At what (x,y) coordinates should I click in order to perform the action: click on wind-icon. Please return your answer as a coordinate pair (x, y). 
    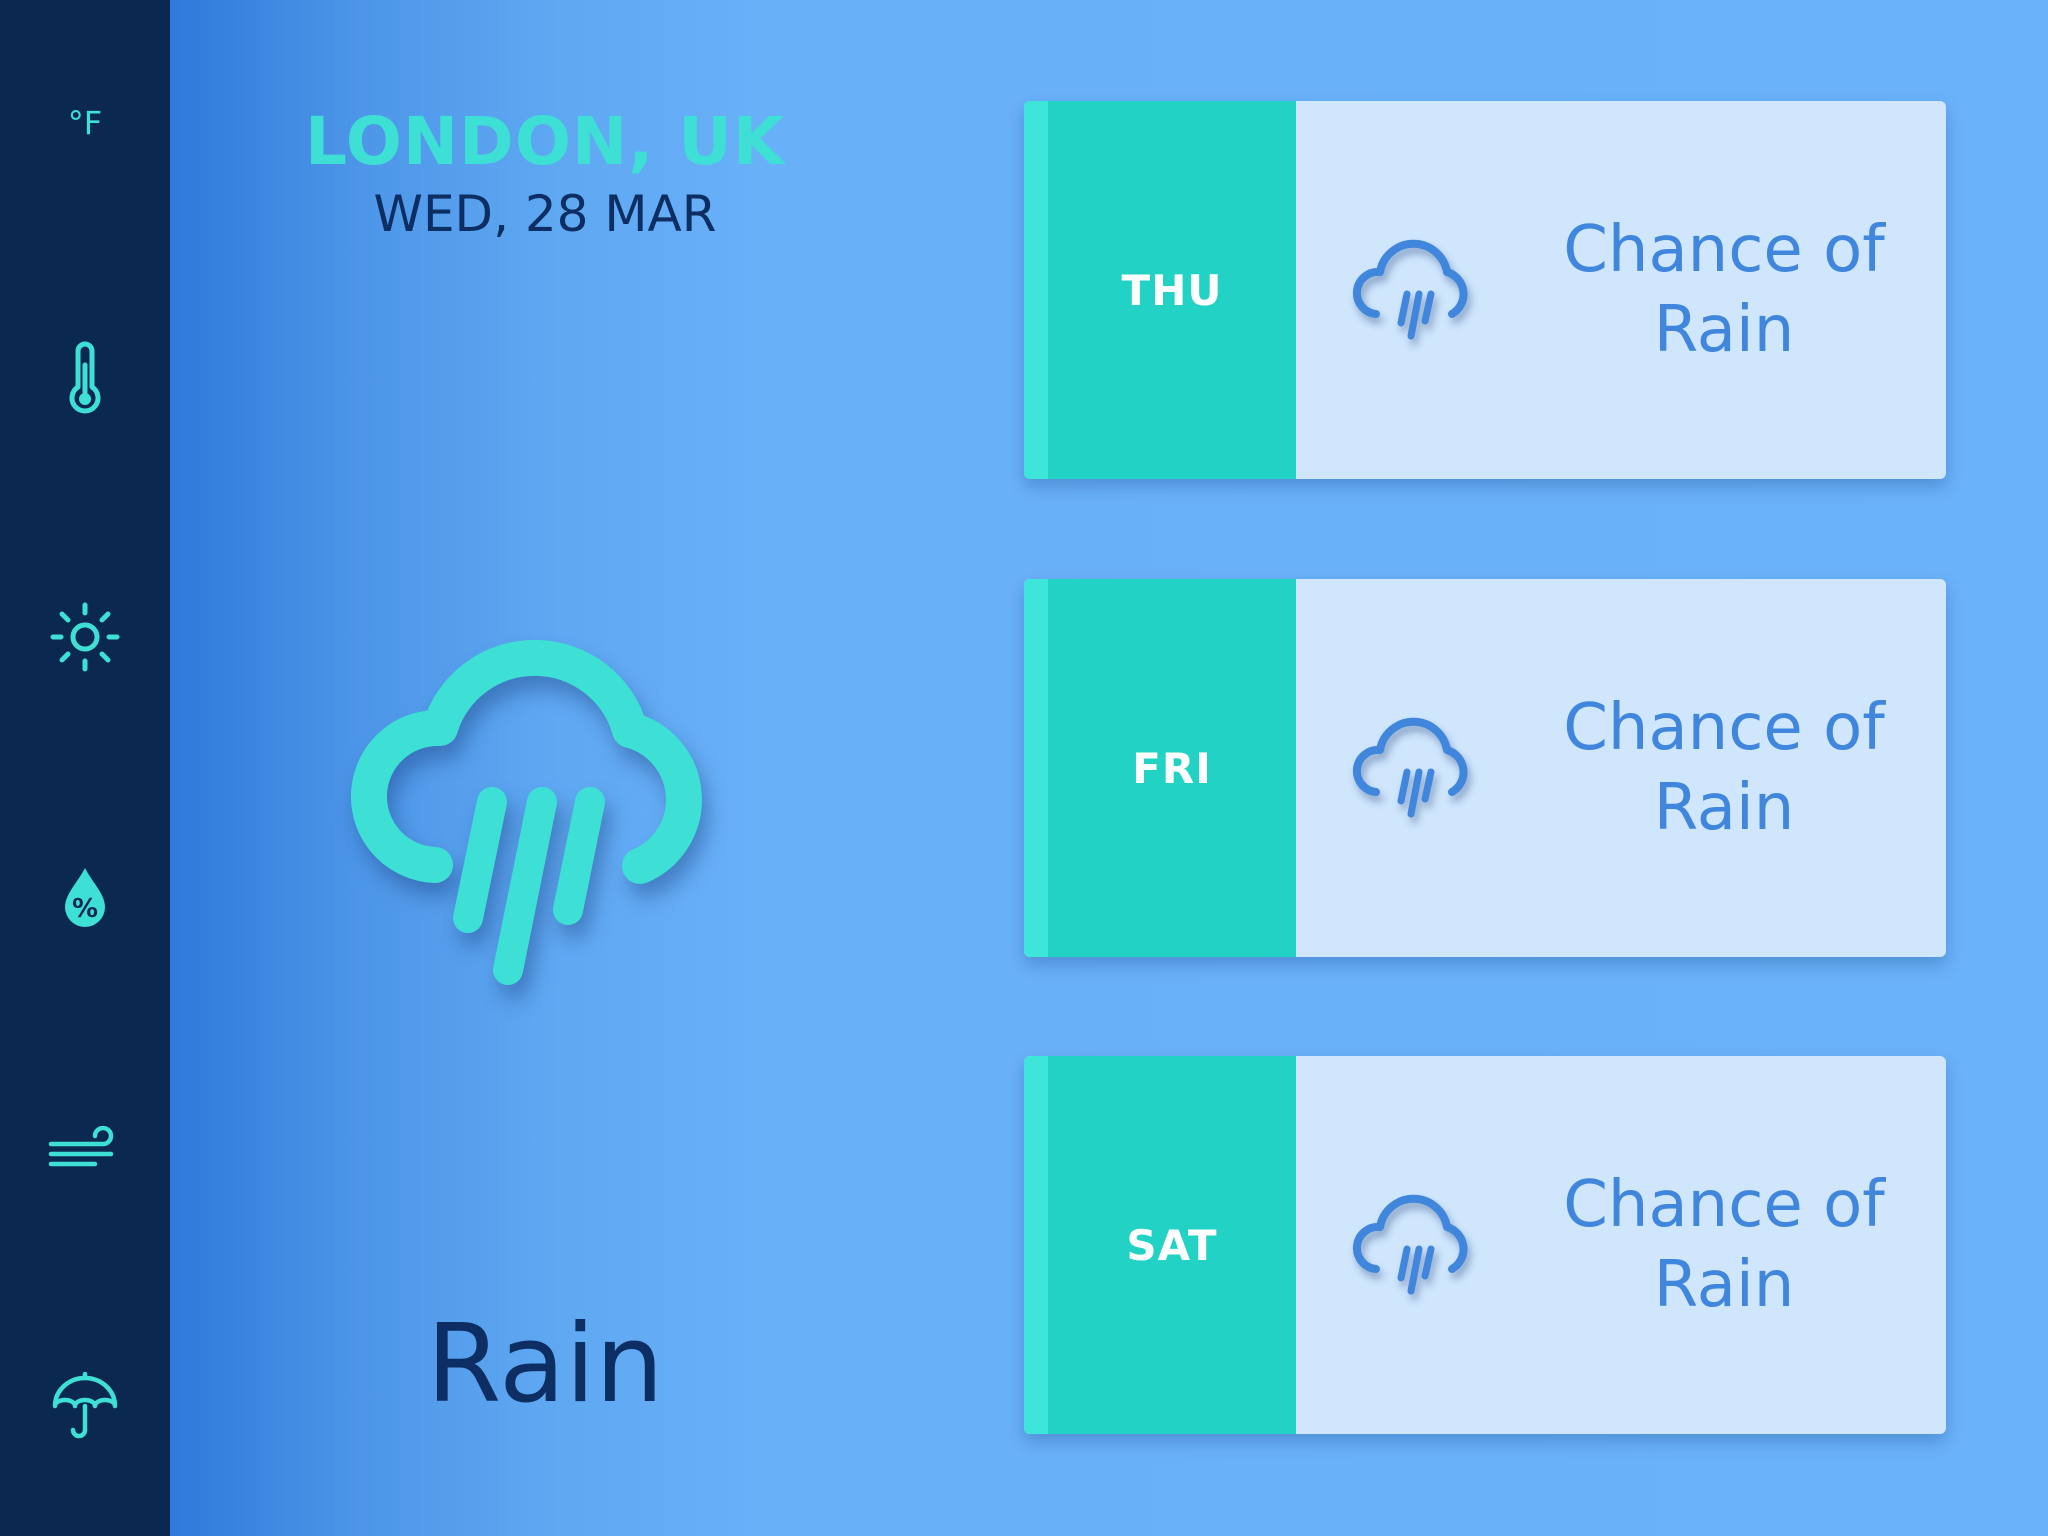
    Looking at the image, I should click on (81, 1146).